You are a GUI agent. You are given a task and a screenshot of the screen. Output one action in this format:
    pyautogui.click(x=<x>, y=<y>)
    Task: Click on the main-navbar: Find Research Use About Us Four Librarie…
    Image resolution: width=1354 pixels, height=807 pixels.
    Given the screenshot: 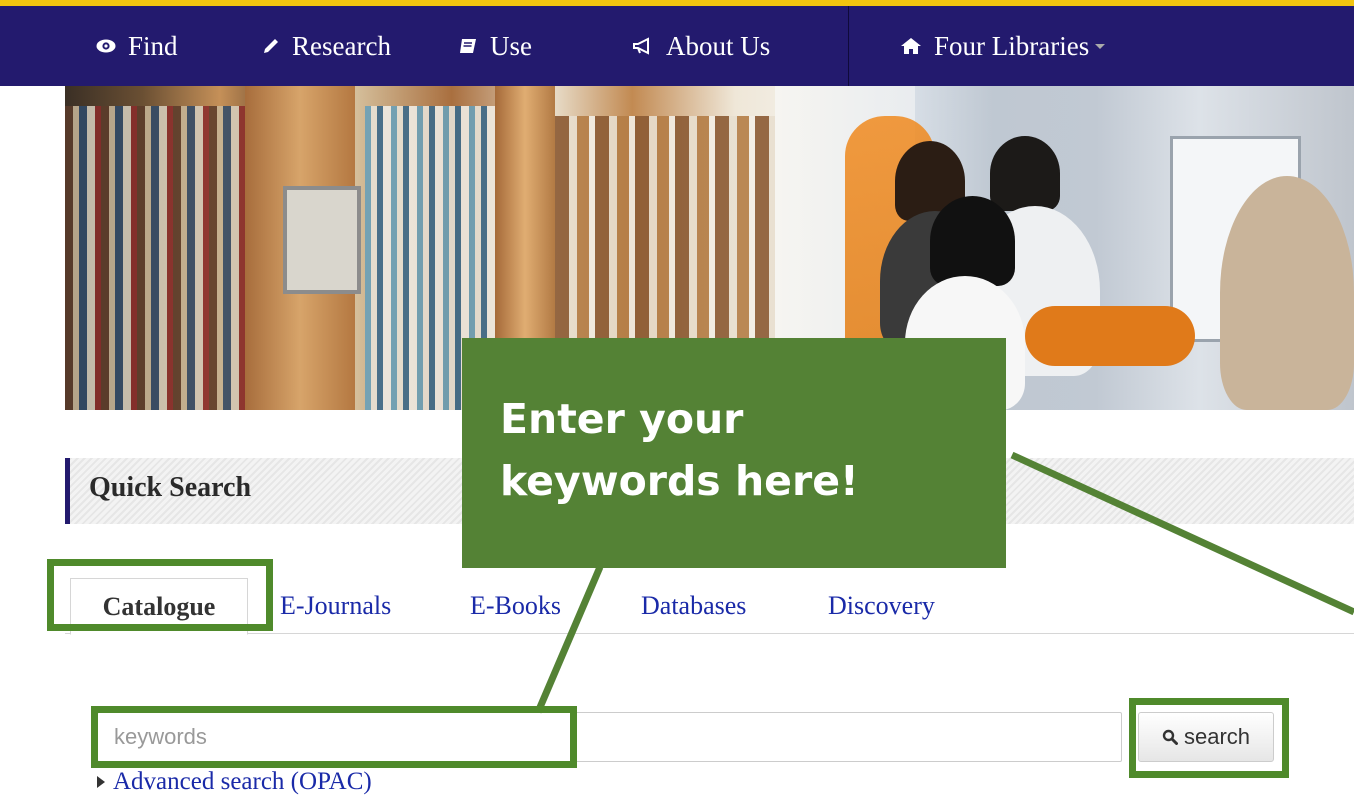 What is the action you would take?
    pyautogui.click(x=677, y=46)
    